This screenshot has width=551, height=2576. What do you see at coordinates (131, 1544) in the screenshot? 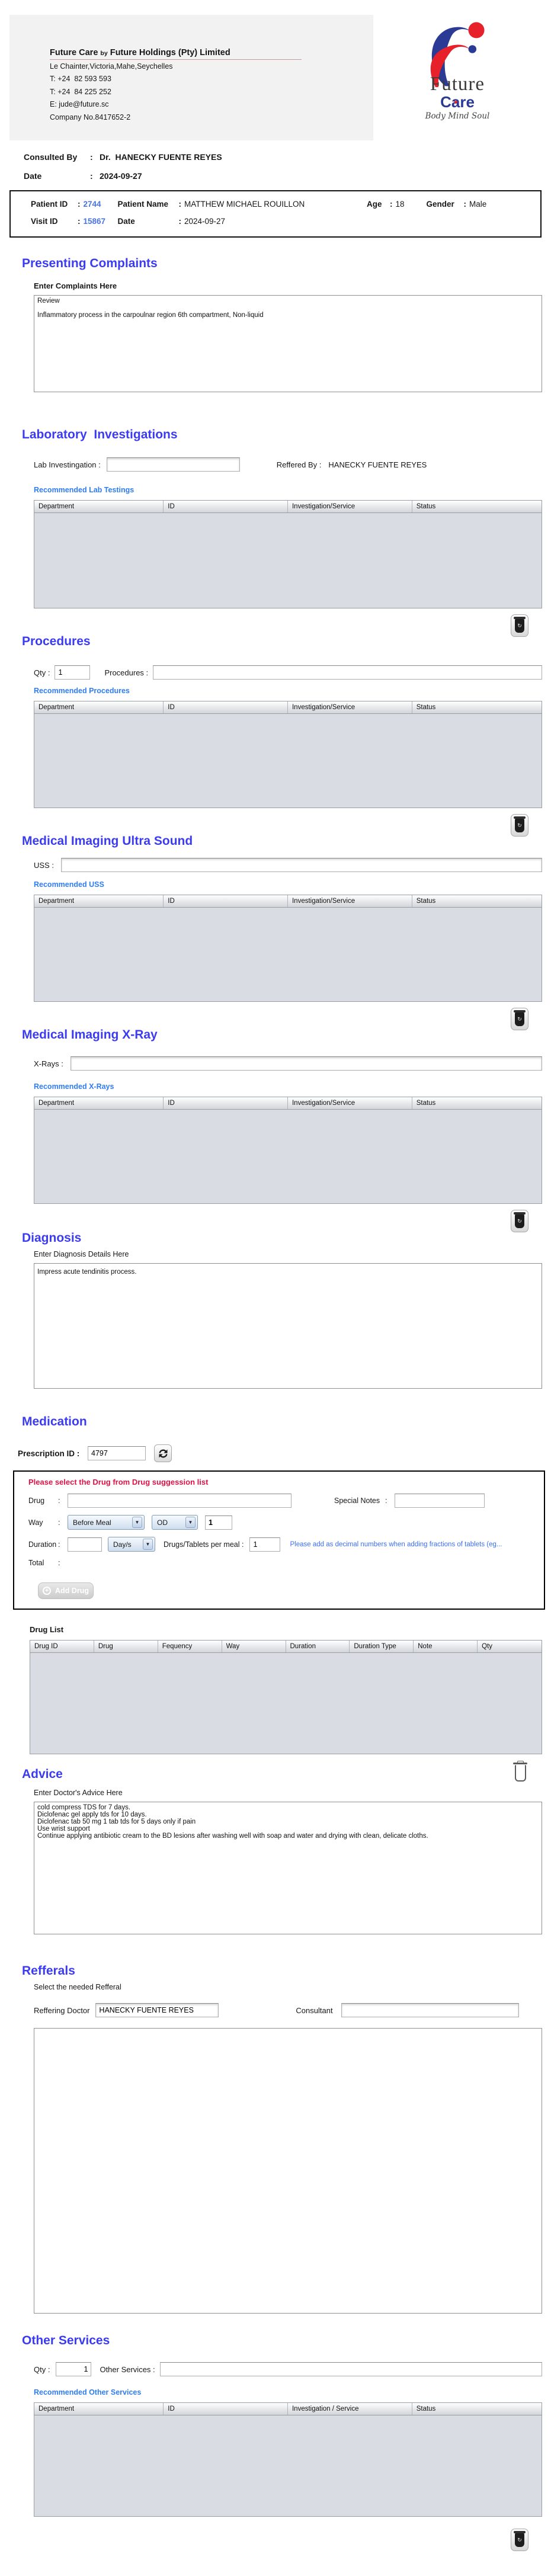
I see `duration-unit-select: Day/s ▼` at bounding box center [131, 1544].